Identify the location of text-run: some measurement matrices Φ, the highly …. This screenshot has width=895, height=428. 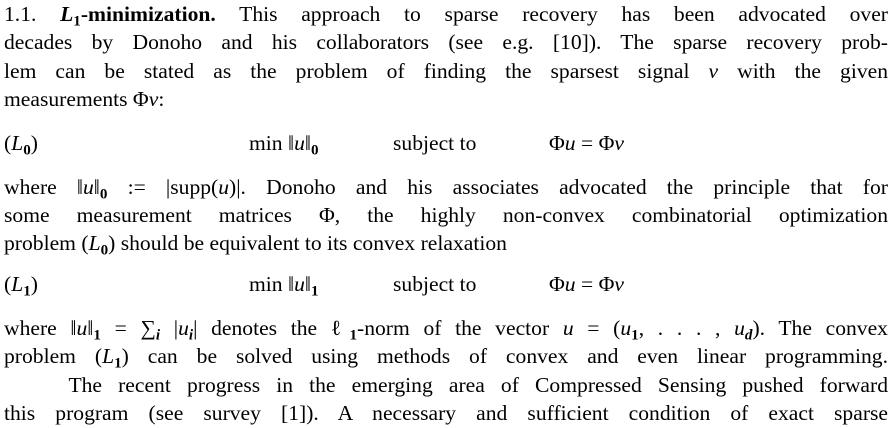
(446, 215).